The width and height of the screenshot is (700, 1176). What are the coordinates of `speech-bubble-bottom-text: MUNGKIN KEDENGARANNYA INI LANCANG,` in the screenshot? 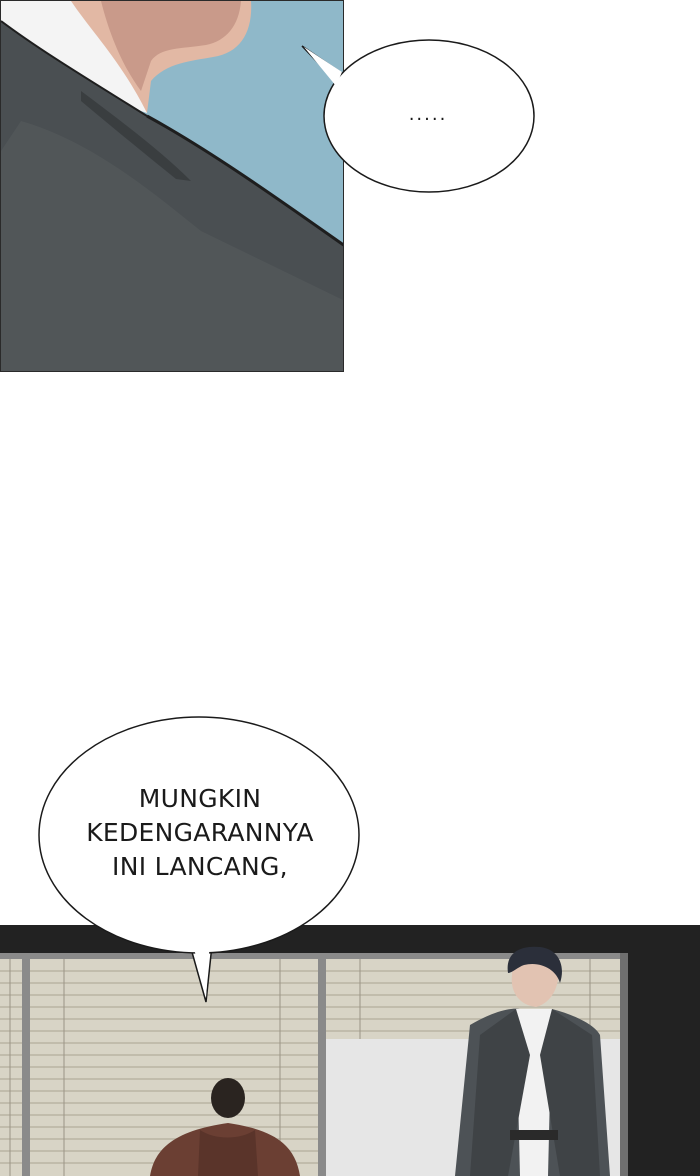 It's located at (200, 832).